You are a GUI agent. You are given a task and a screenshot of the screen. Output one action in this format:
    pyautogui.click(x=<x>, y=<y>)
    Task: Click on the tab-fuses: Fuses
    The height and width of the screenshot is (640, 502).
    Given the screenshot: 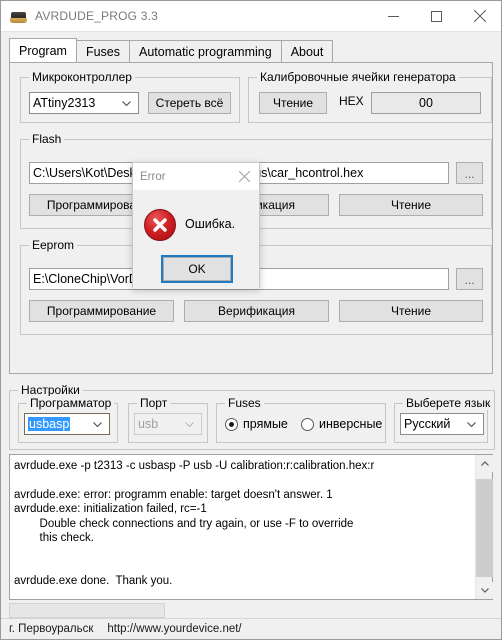 What is the action you would take?
    pyautogui.click(x=102, y=51)
    